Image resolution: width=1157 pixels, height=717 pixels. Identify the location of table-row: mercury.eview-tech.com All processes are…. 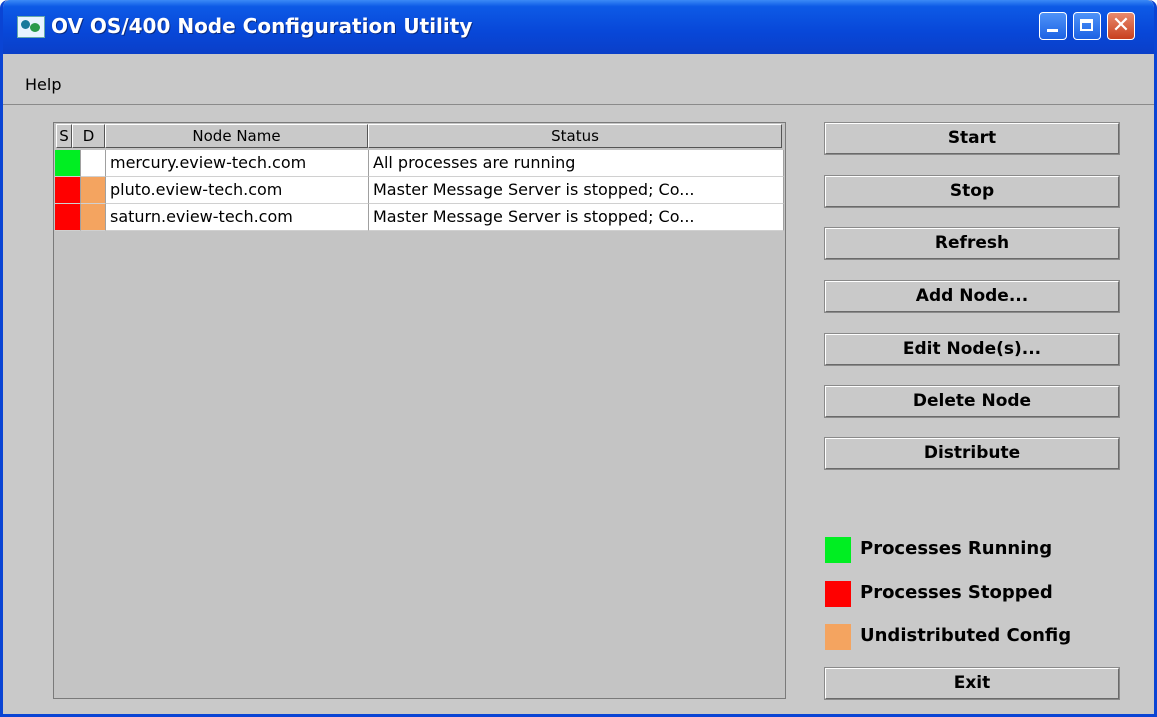
(419, 163).